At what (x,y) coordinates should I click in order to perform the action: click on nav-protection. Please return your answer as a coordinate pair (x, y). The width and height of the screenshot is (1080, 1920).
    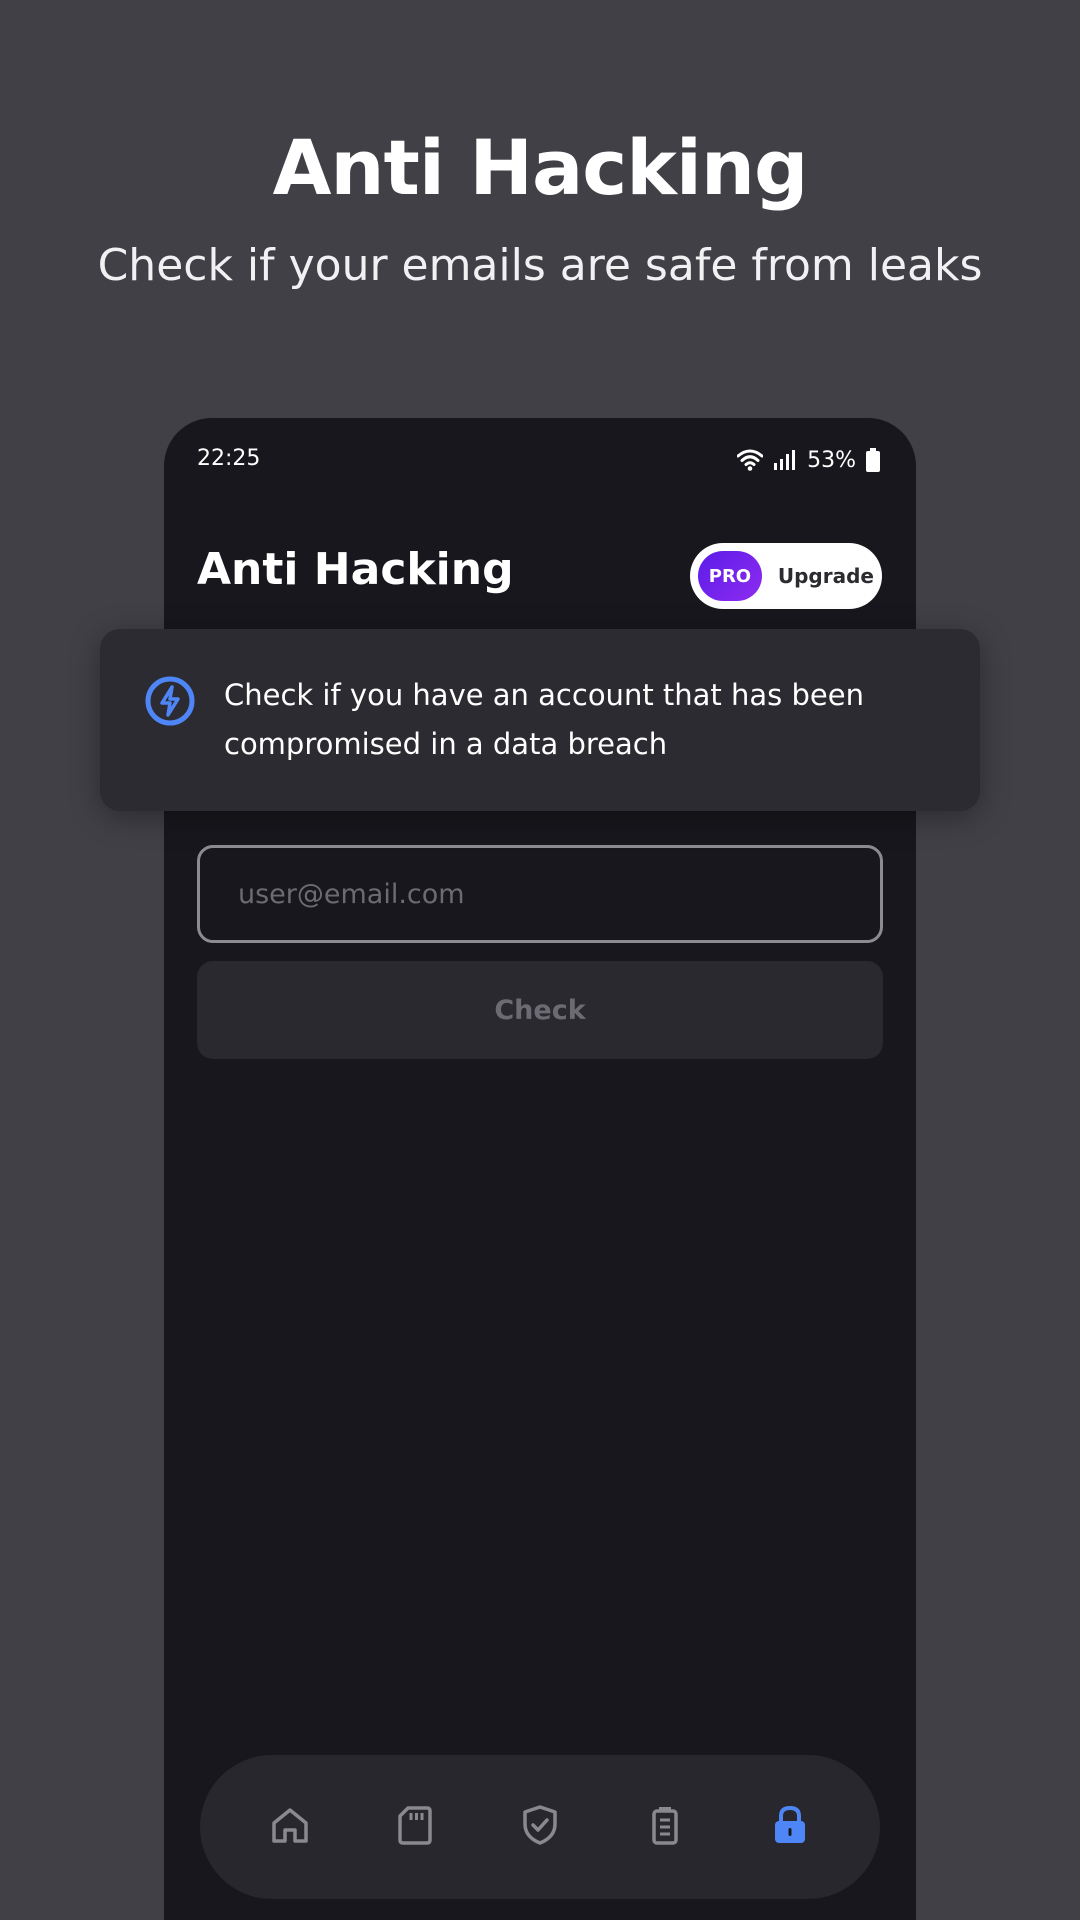
    Looking at the image, I should click on (540, 1827).